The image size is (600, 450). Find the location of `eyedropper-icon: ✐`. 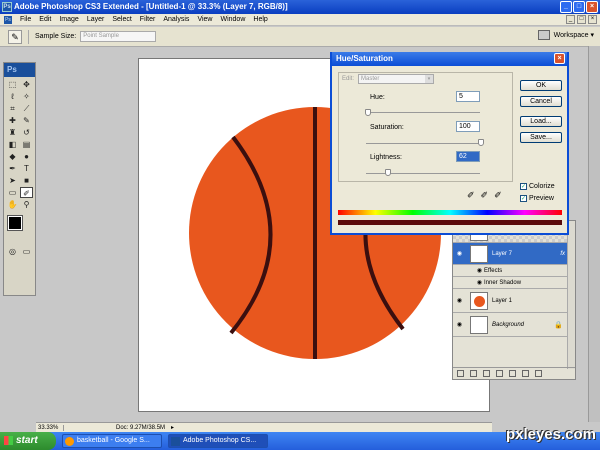

eyedropper-icon: ✐ is located at coordinates (471, 195).